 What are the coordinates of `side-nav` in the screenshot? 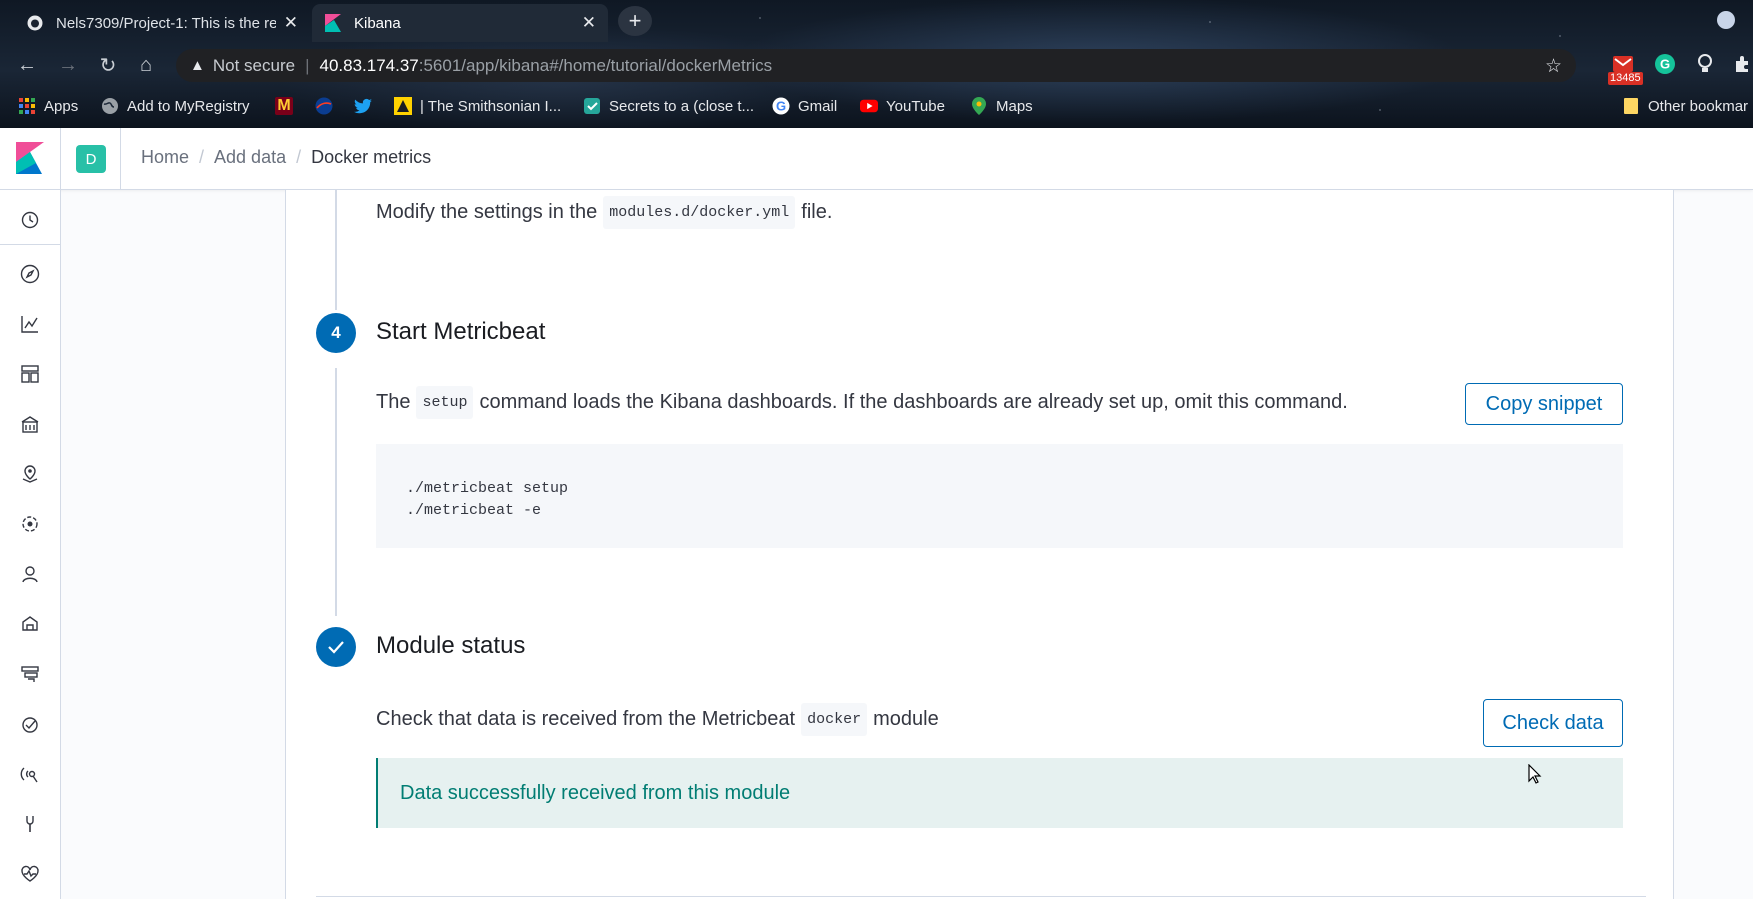 It's located at (30, 544).